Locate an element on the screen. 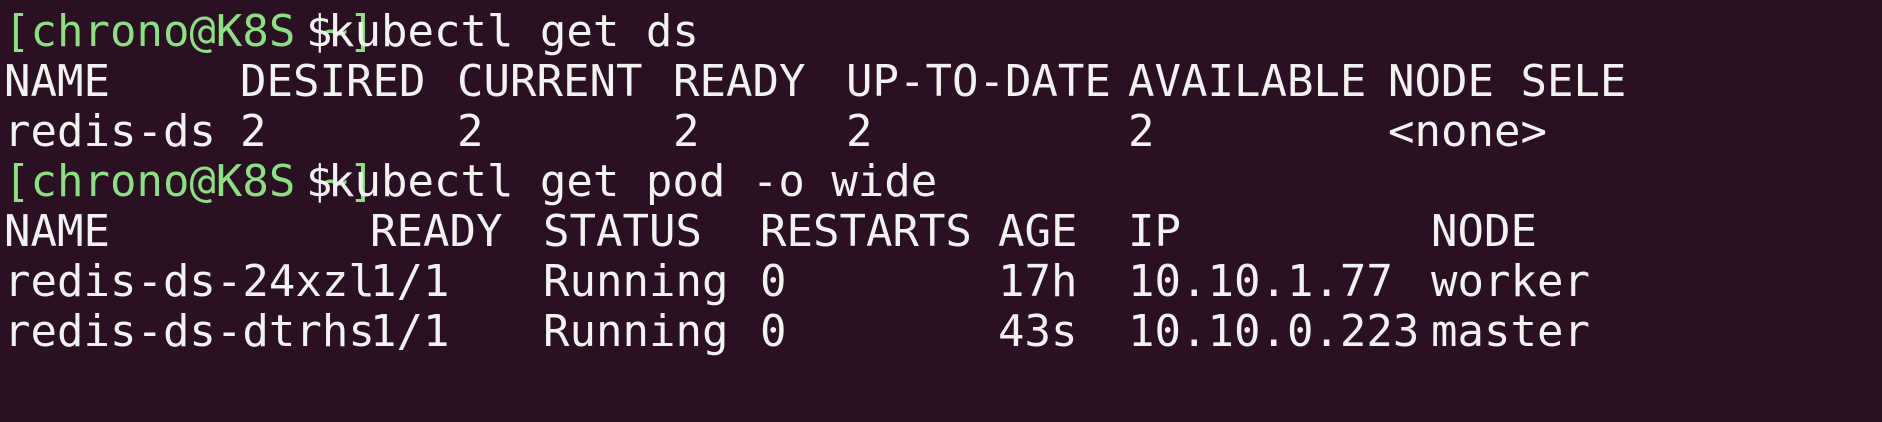 This screenshot has width=1882, height=422. pod-cell-ready: 1/1 is located at coordinates (410, 331).